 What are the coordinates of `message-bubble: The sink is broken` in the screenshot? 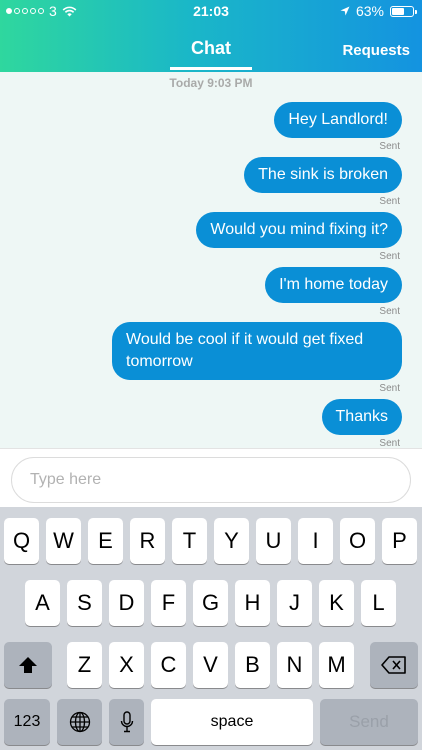 It's located at (323, 175).